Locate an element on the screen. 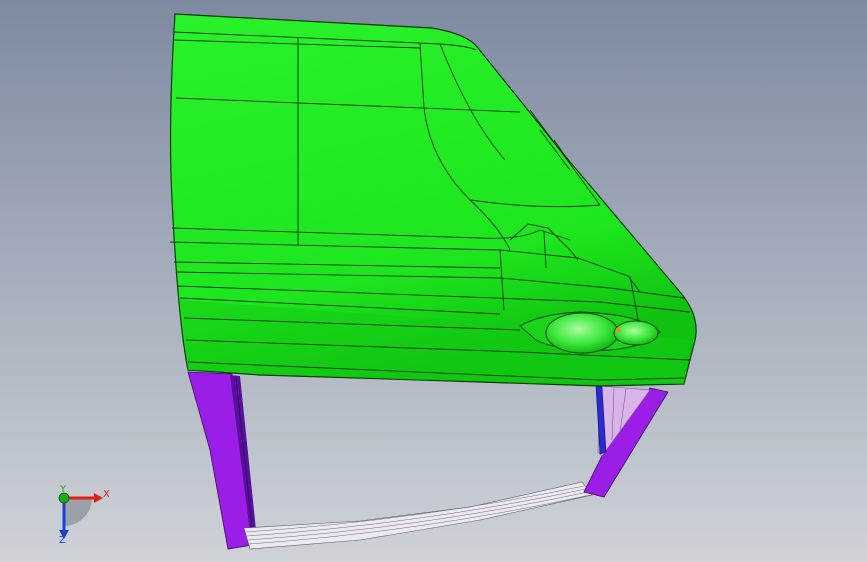  lamp-indicator-dot is located at coordinates (618, 330).